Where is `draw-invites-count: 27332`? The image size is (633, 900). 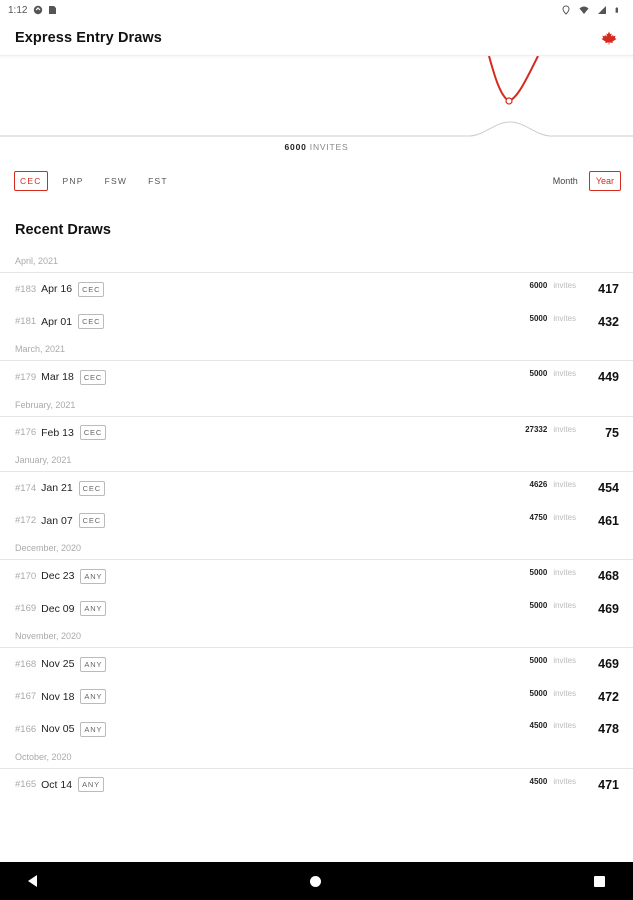 draw-invites-count: 27332 is located at coordinates (536, 429).